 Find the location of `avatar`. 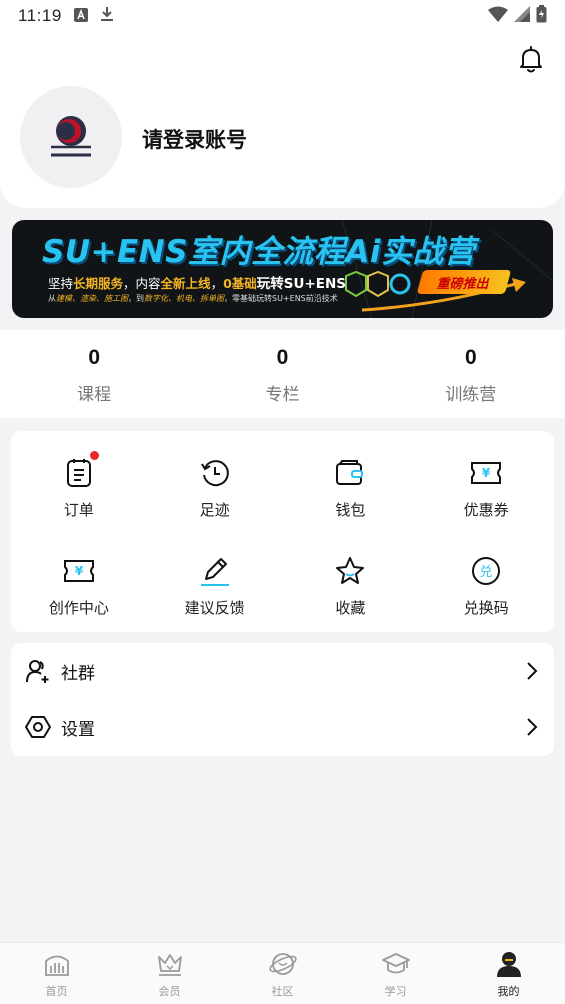

avatar is located at coordinates (71, 137).